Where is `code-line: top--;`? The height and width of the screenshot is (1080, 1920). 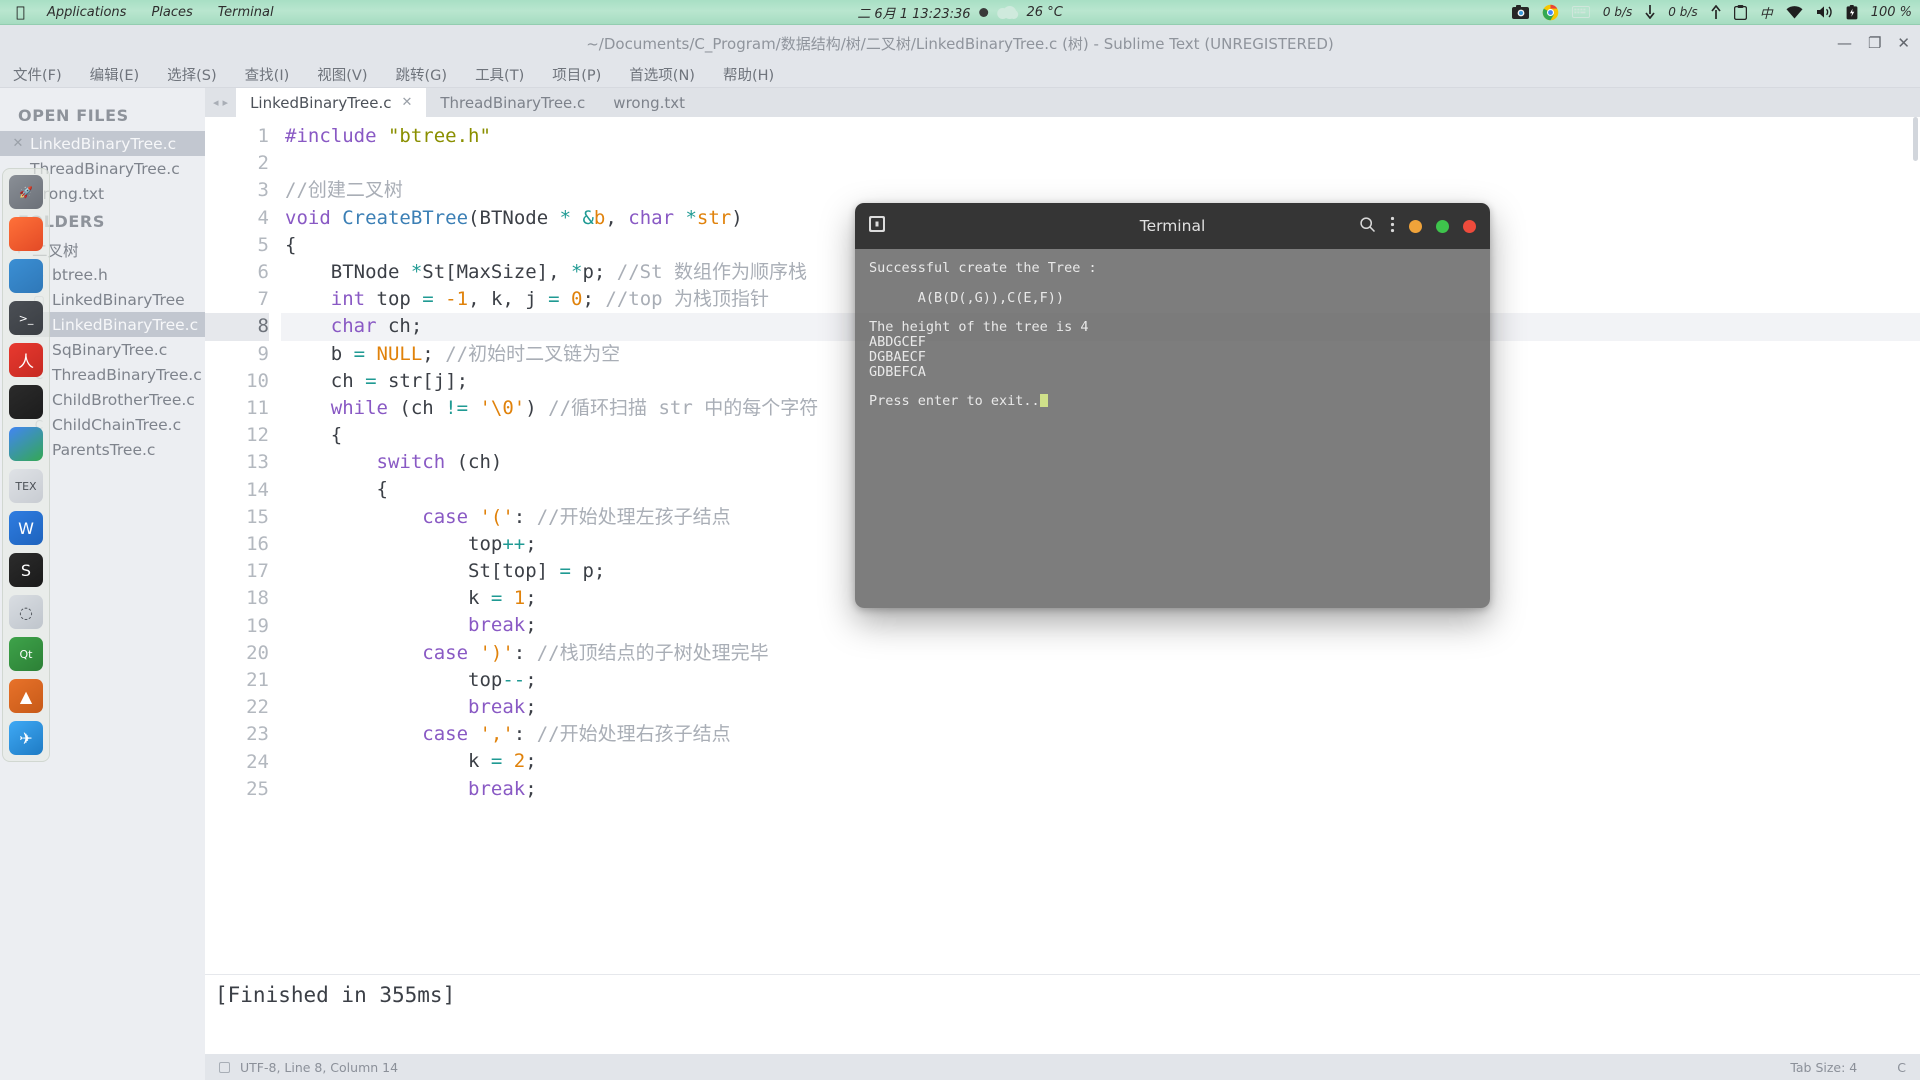
code-line: top--; is located at coordinates (1100, 680).